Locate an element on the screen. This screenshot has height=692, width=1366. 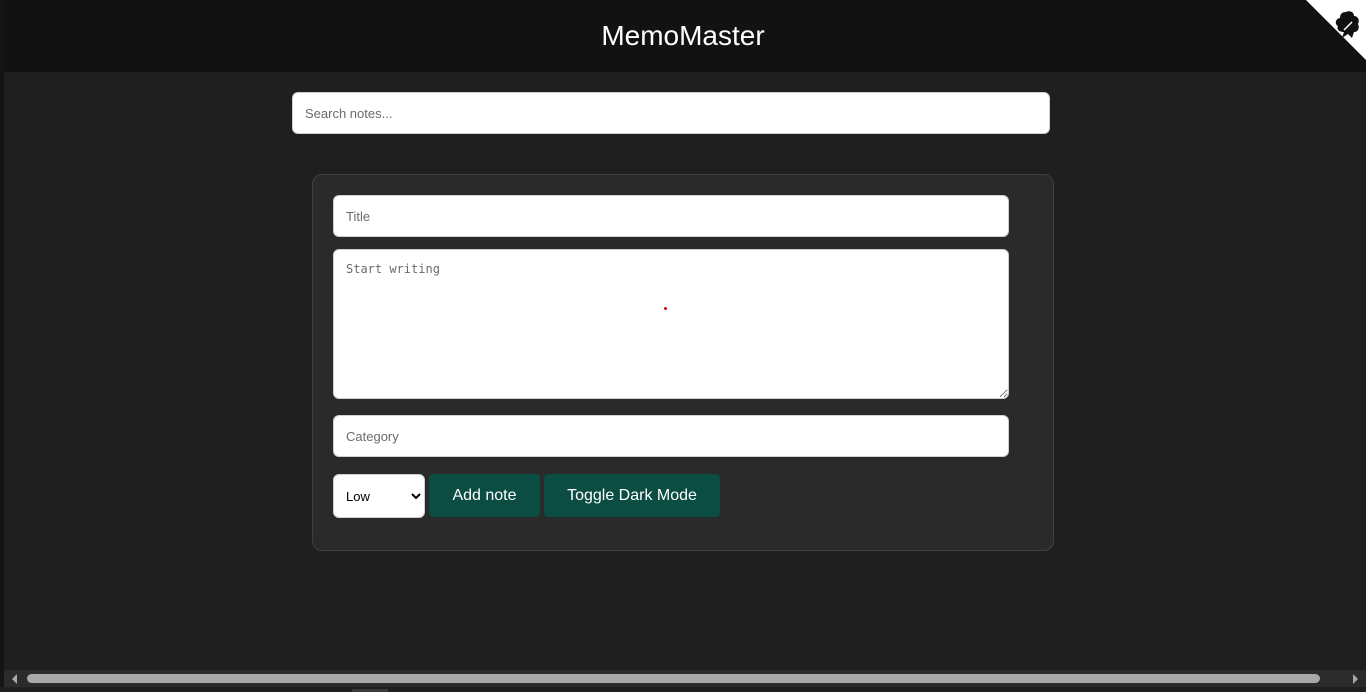
horizontal-scrollbar is located at coordinates (685, 678).